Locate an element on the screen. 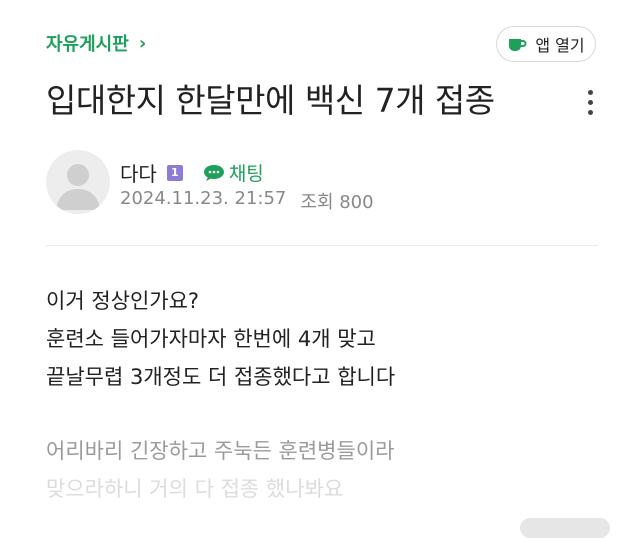 This screenshot has height=538, width=644. cafe-cup-icon is located at coordinates (518, 45).